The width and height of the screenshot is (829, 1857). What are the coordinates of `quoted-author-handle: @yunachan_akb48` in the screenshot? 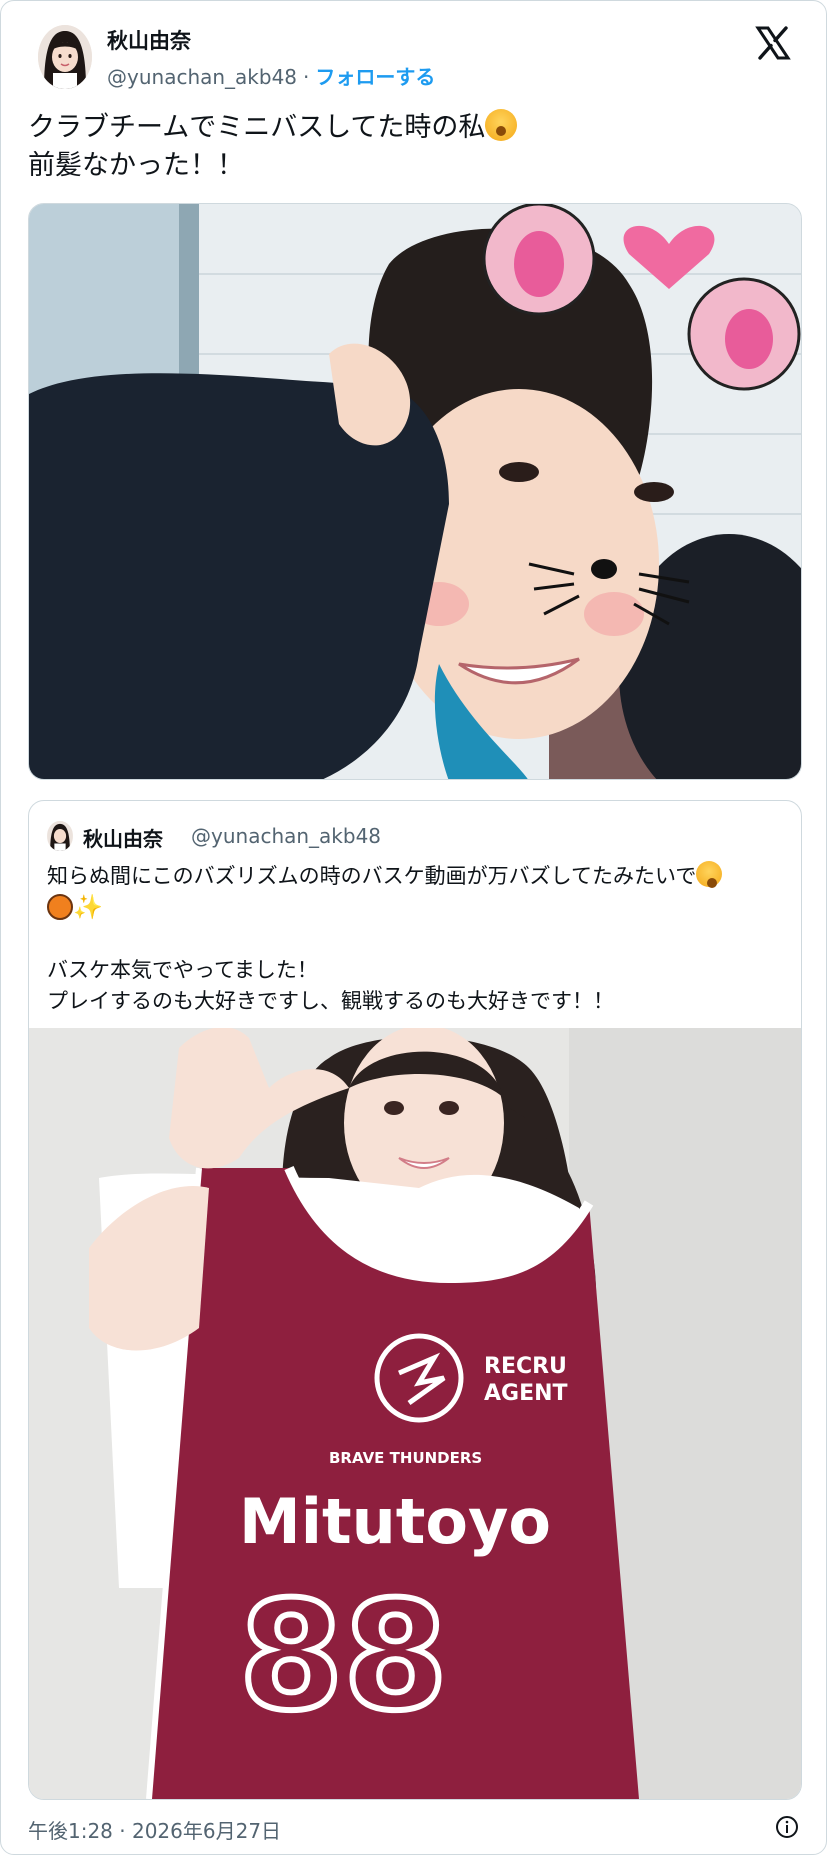 It's located at (286, 836).